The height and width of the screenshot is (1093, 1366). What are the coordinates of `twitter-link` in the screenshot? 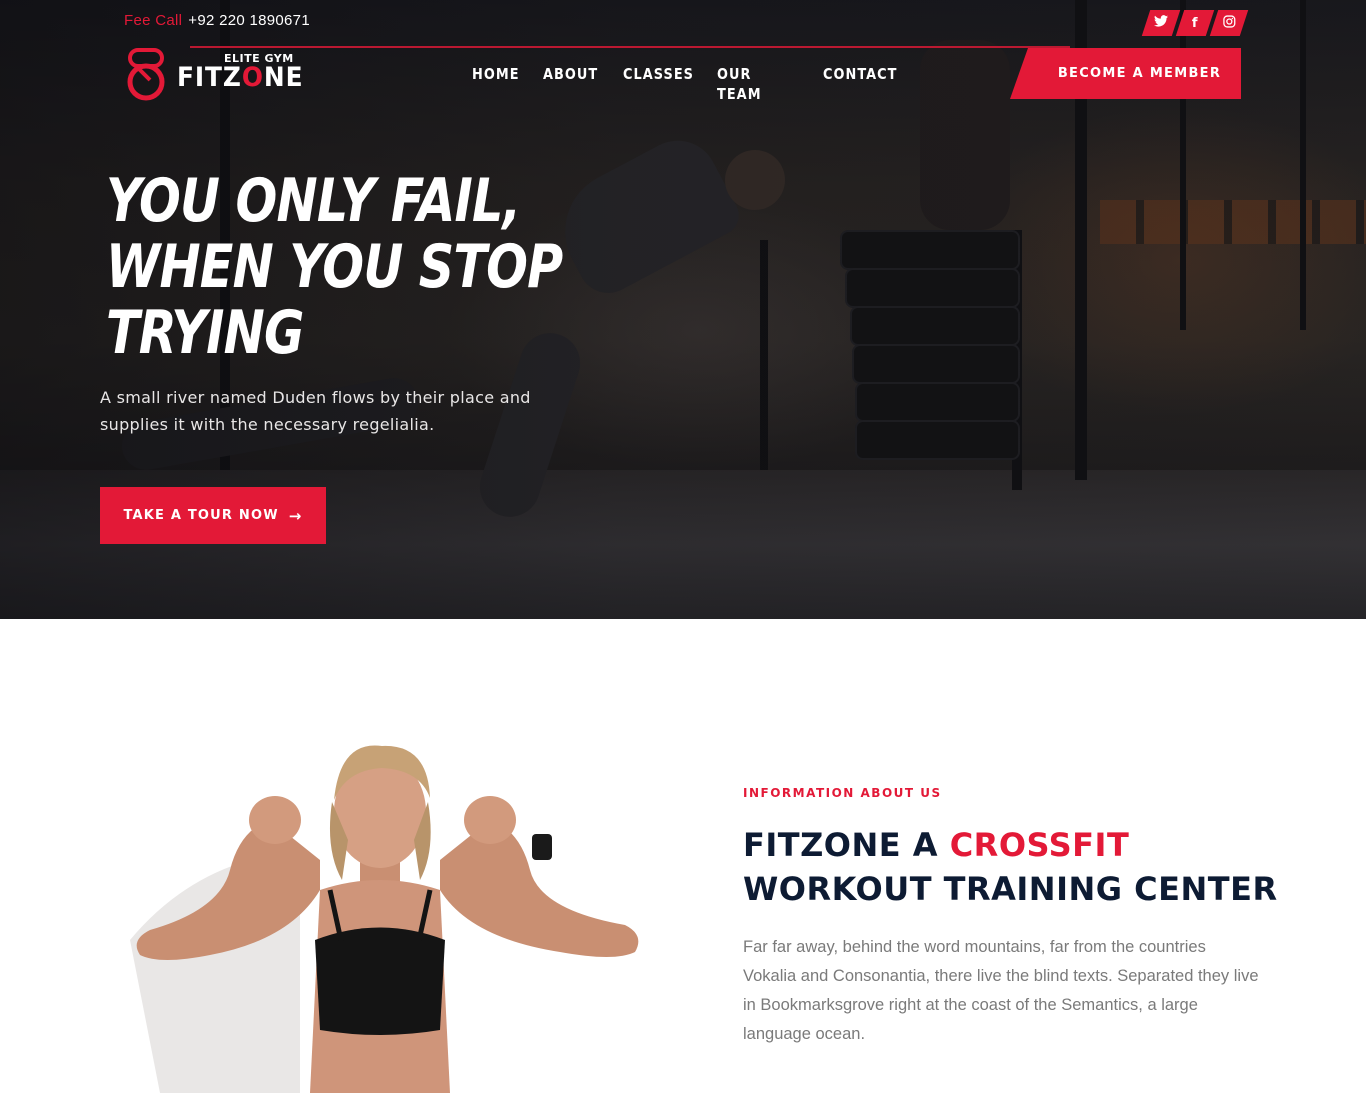 It's located at (1161, 23).